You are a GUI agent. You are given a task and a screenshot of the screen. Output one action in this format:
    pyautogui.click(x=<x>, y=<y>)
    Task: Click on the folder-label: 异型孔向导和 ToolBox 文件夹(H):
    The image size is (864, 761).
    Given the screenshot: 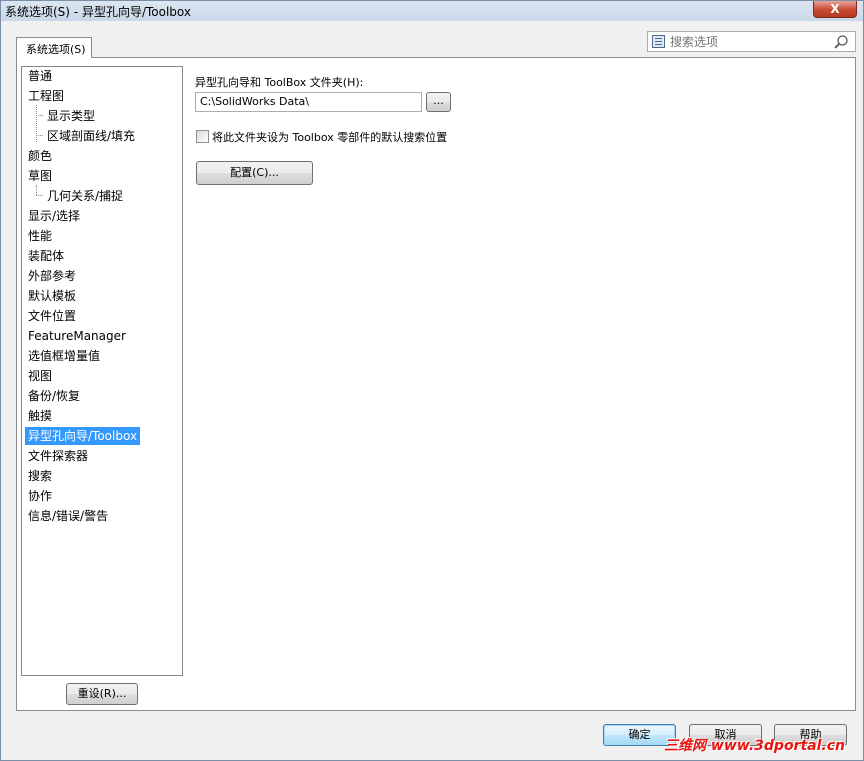 What is the action you would take?
    pyautogui.click(x=279, y=82)
    